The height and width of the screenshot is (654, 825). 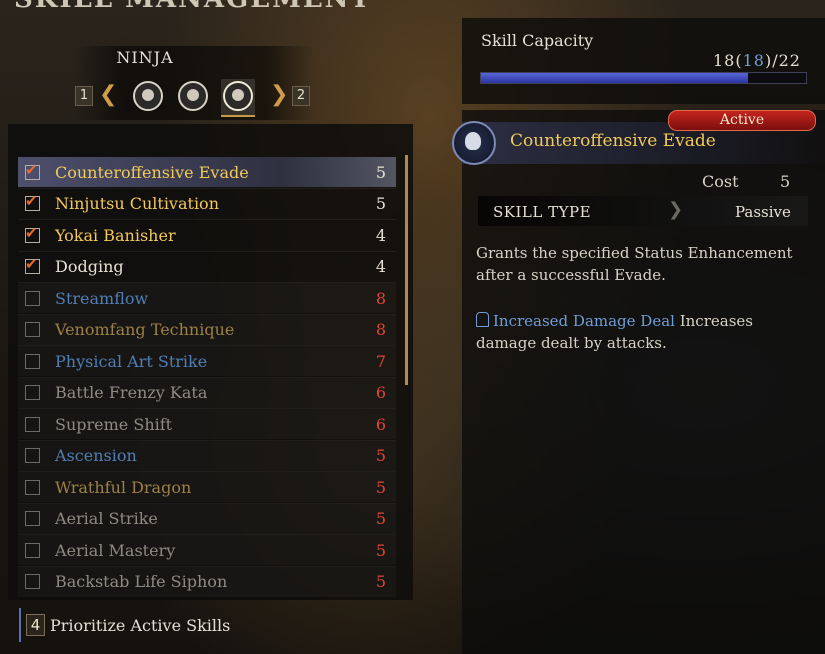 I want to click on skill-detail-title: Counteroffensive Evade, so click(x=613, y=141).